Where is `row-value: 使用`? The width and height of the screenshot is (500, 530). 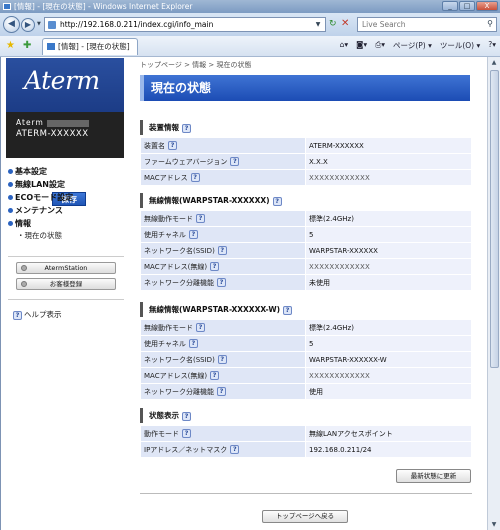 row-value: 使用 is located at coordinates (388, 391).